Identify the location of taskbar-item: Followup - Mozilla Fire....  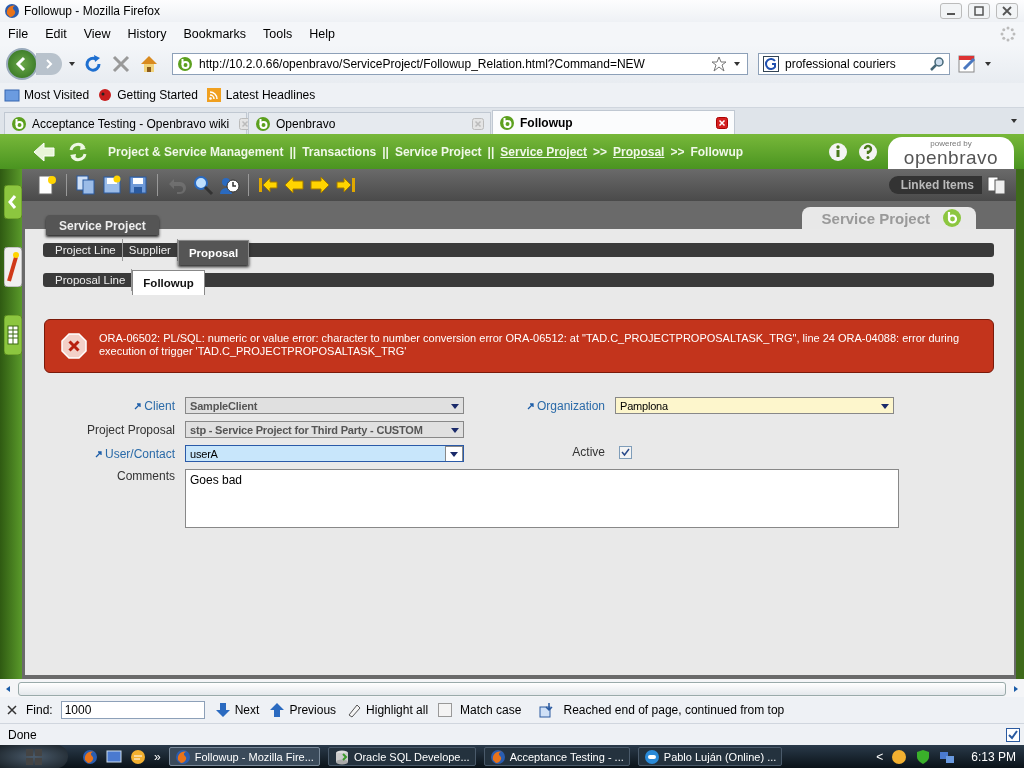
(244, 756).